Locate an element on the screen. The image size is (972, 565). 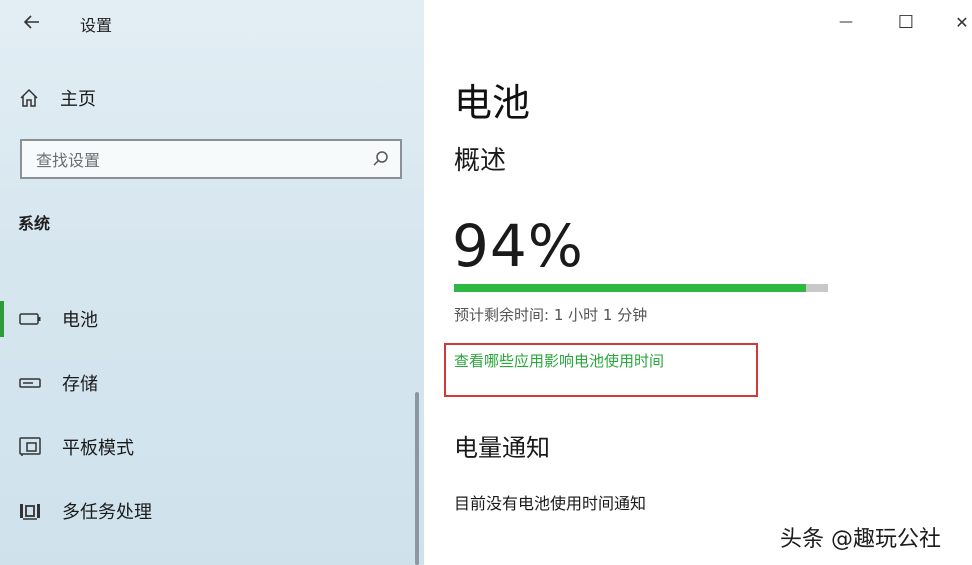
battery-notification-text: 目前没有电池使用时间通知 is located at coordinates (550, 503).